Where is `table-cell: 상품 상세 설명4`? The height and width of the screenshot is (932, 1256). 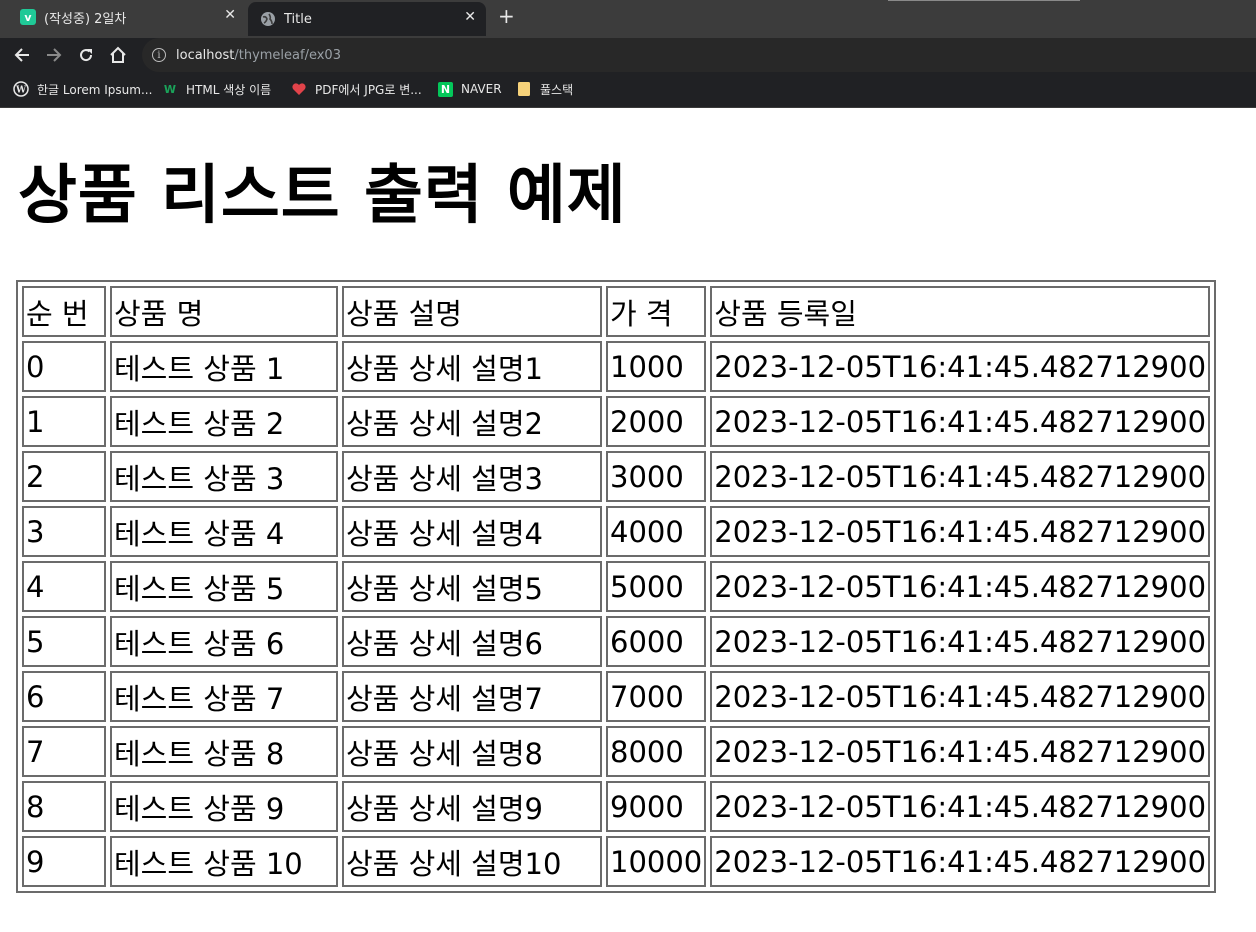 table-cell: 상품 상세 설명4 is located at coordinates (472, 531).